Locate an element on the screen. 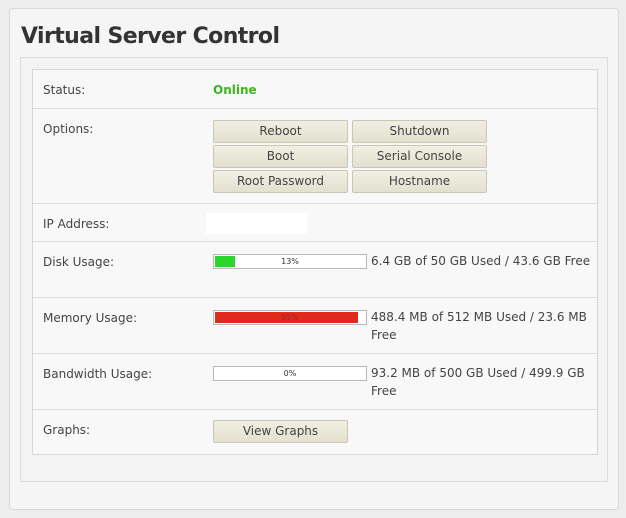  status-label: Status: is located at coordinates (64, 90).